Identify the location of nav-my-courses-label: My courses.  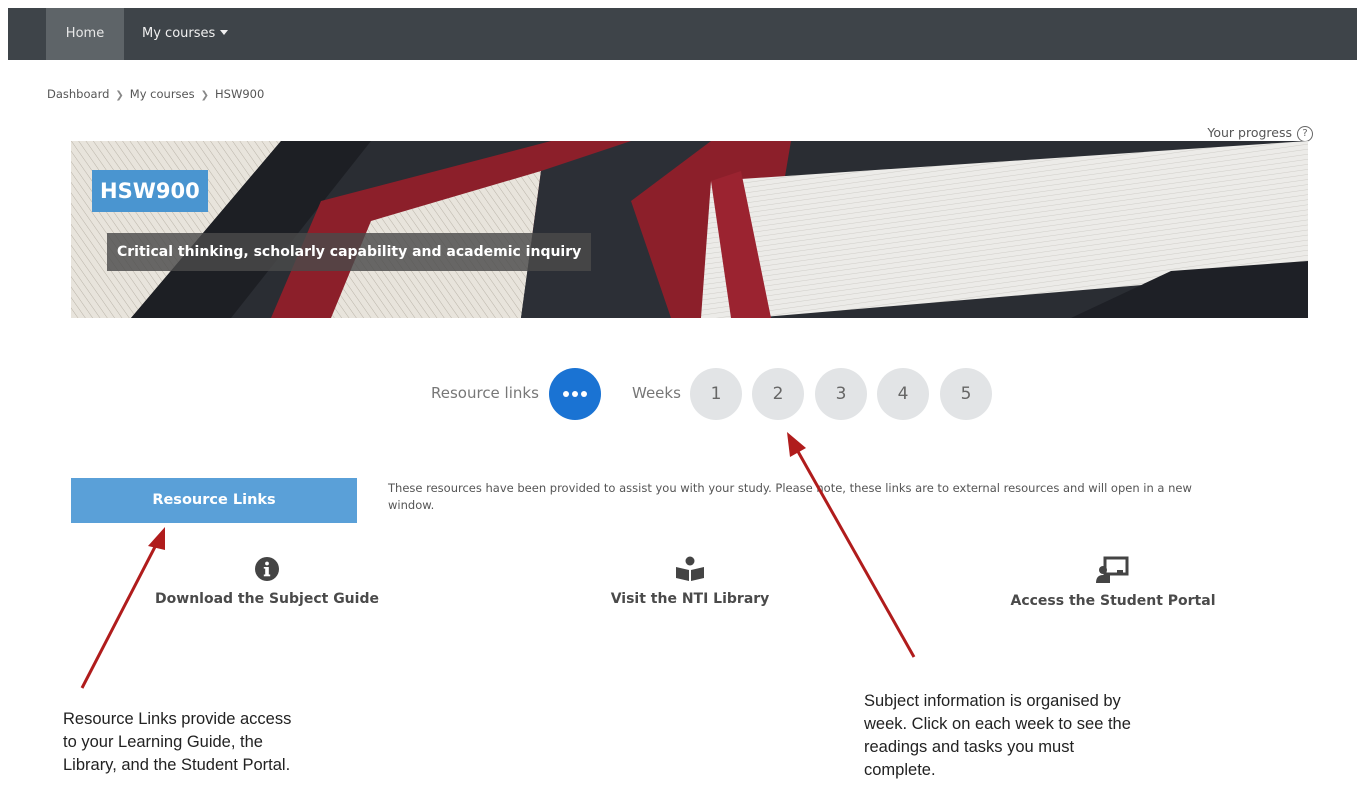
(179, 33).